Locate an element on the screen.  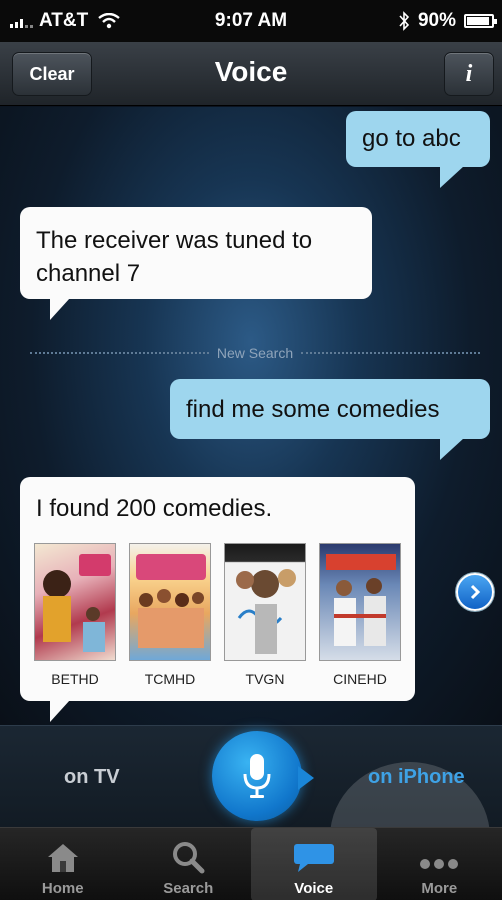
tab-search: Search is located at coordinates (189, 864).